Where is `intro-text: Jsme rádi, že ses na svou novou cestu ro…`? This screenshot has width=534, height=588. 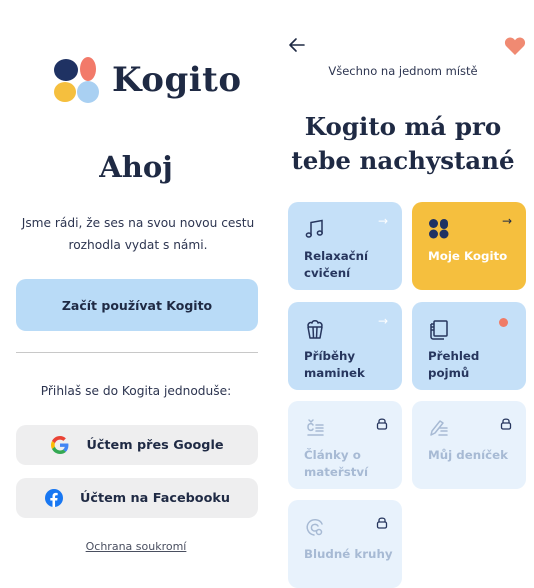
intro-text: Jsme rádi, že ses na svou novou cestu ro… is located at coordinates (138, 234).